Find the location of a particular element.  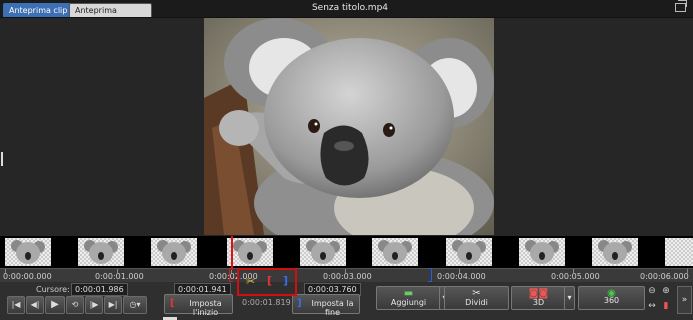

cursor-timecode-field: 0:00:01.986 is located at coordinates (99, 289).